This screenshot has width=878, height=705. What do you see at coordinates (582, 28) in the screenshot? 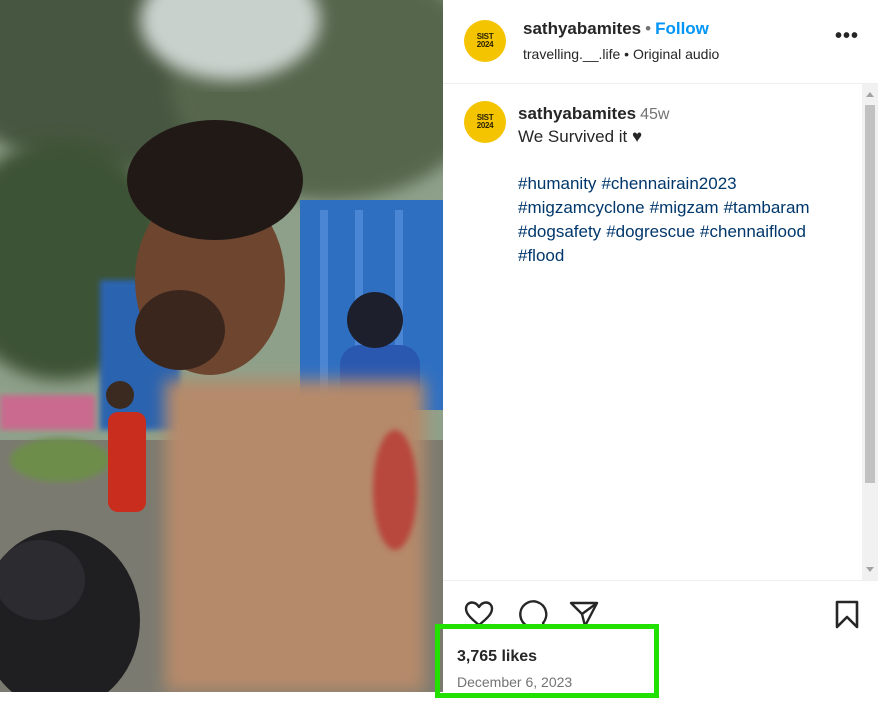
I see `header-username: sathyabamites` at bounding box center [582, 28].